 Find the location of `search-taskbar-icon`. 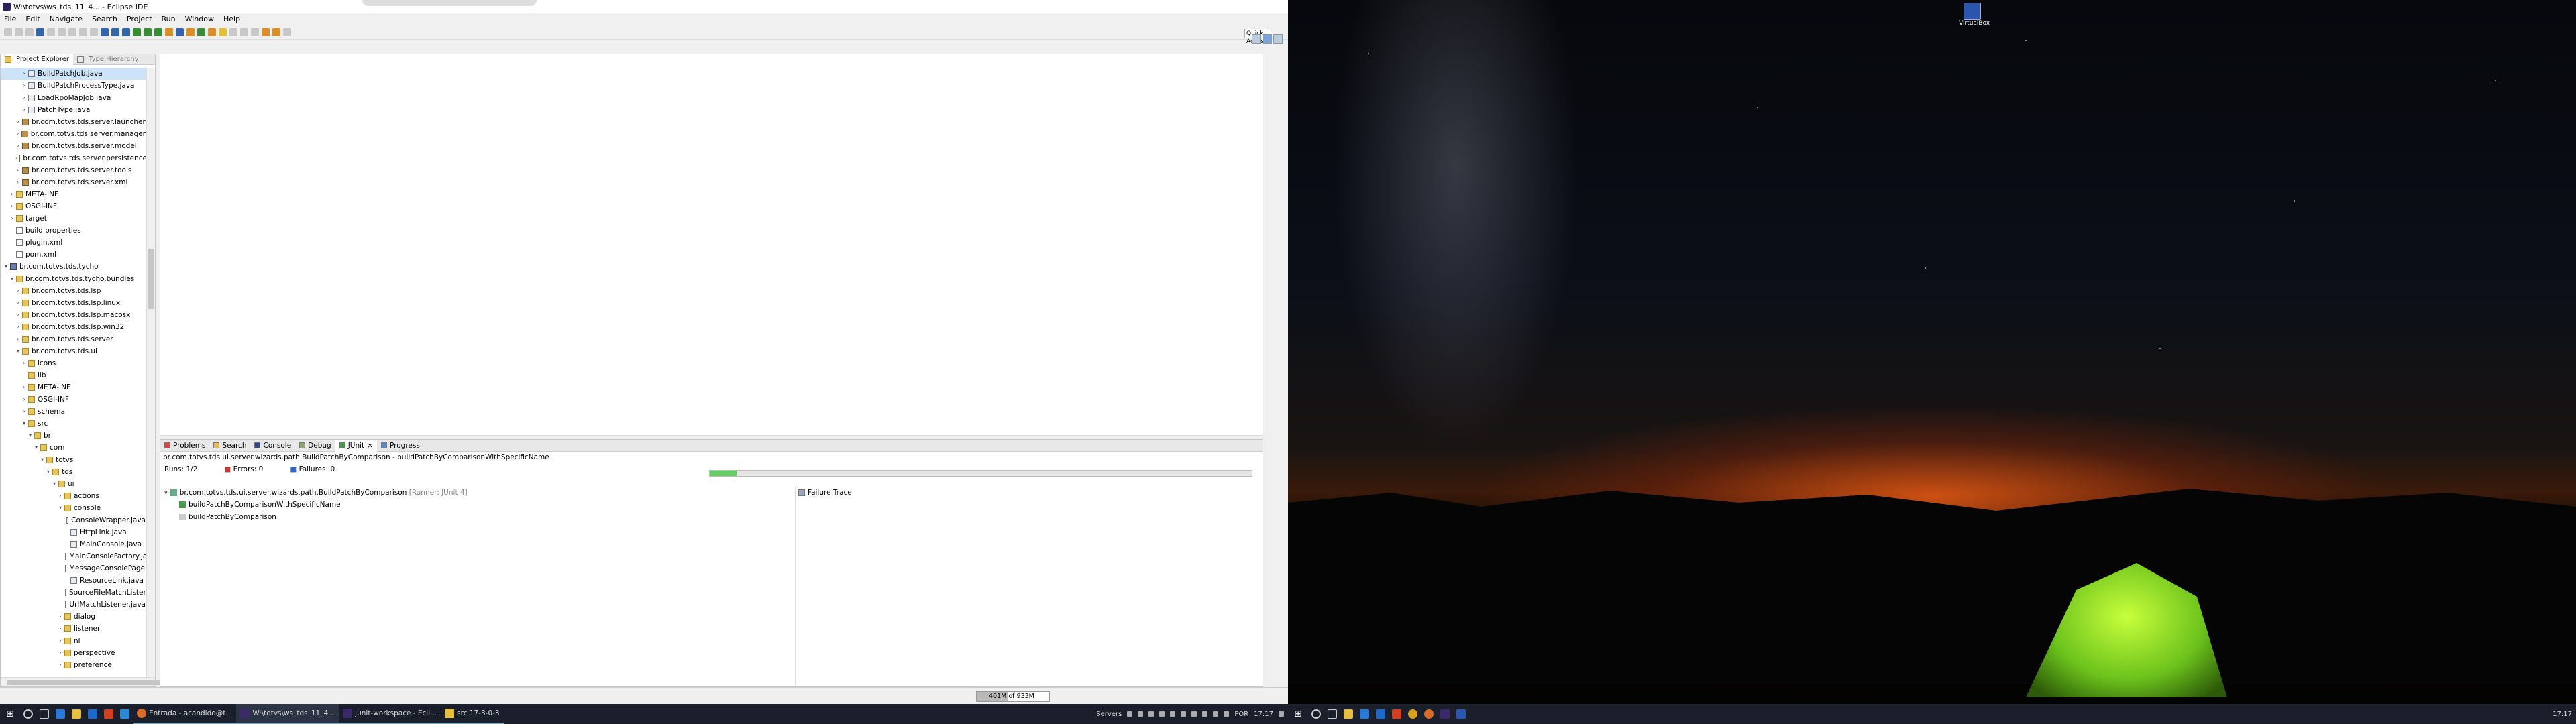

search-taskbar-icon is located at coordinates (1316, 714).